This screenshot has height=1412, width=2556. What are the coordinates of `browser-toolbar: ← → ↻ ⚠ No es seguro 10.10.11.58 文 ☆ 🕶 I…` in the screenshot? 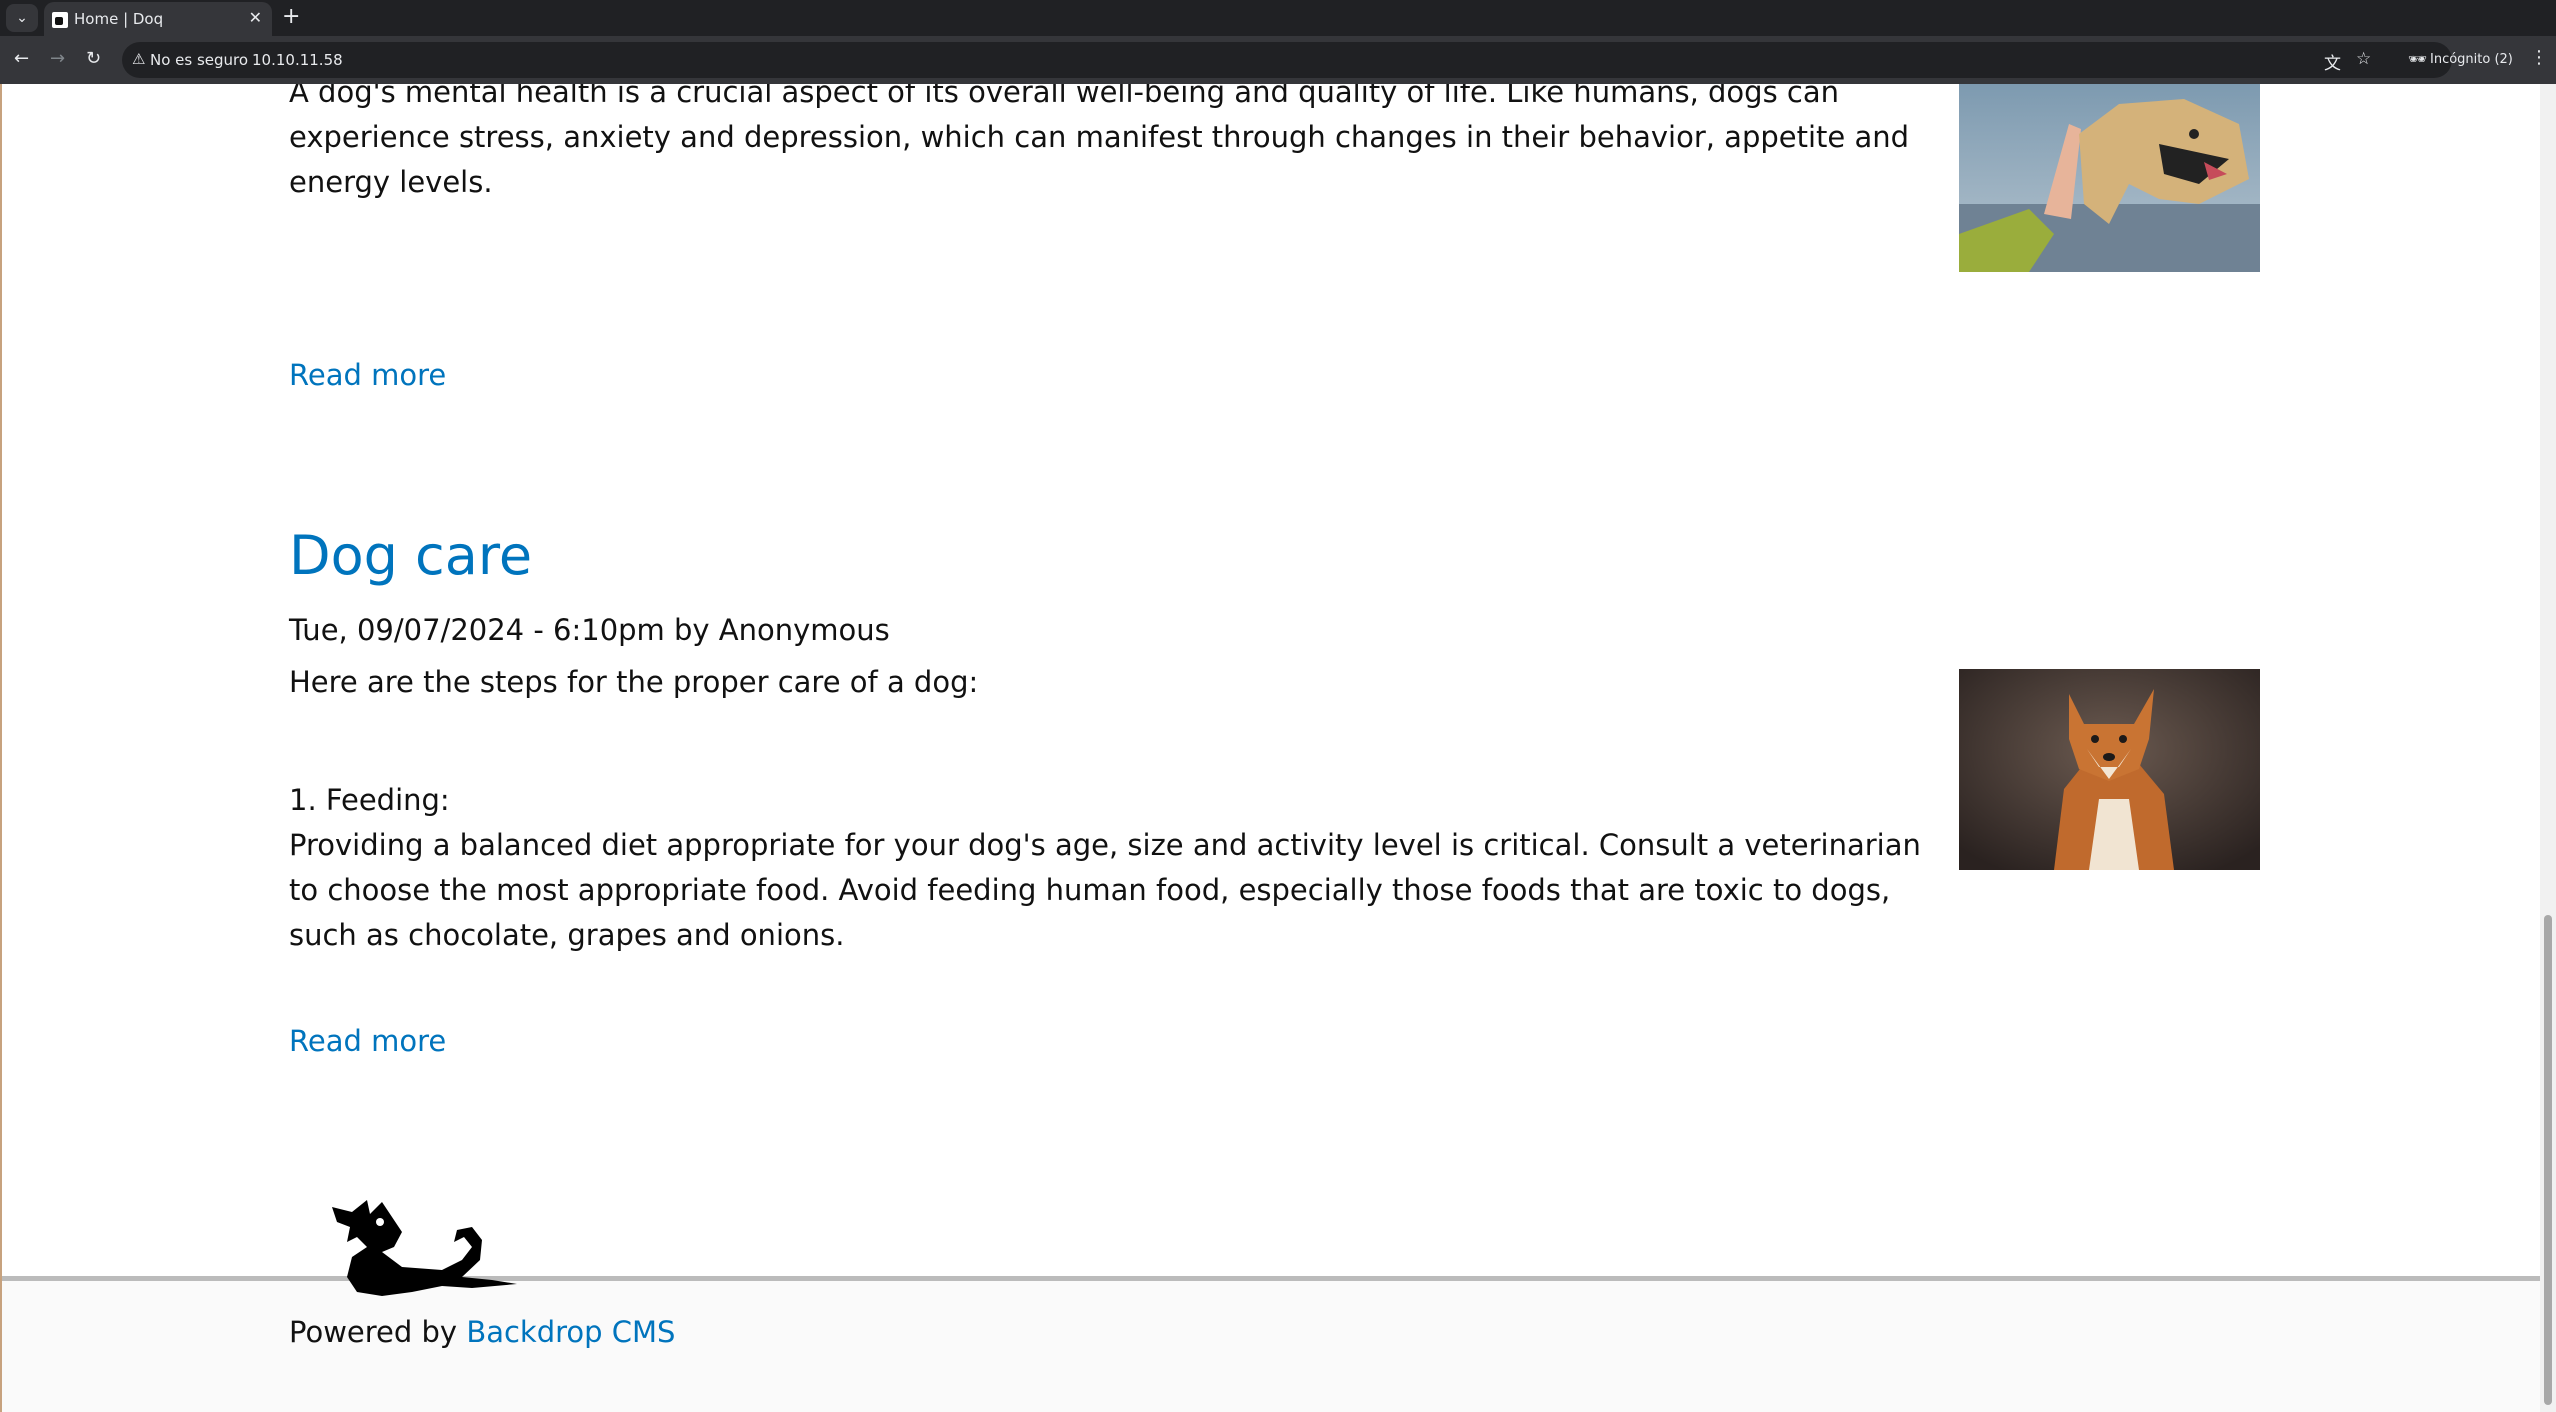 It's located at (1278, 60).